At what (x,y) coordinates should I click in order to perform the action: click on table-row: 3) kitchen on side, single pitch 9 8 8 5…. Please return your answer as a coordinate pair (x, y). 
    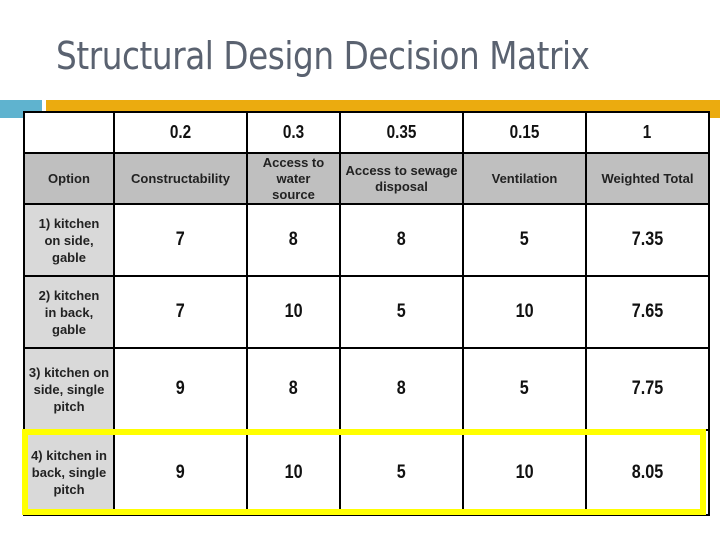
    Looking at the image, I should click on (366, 389).